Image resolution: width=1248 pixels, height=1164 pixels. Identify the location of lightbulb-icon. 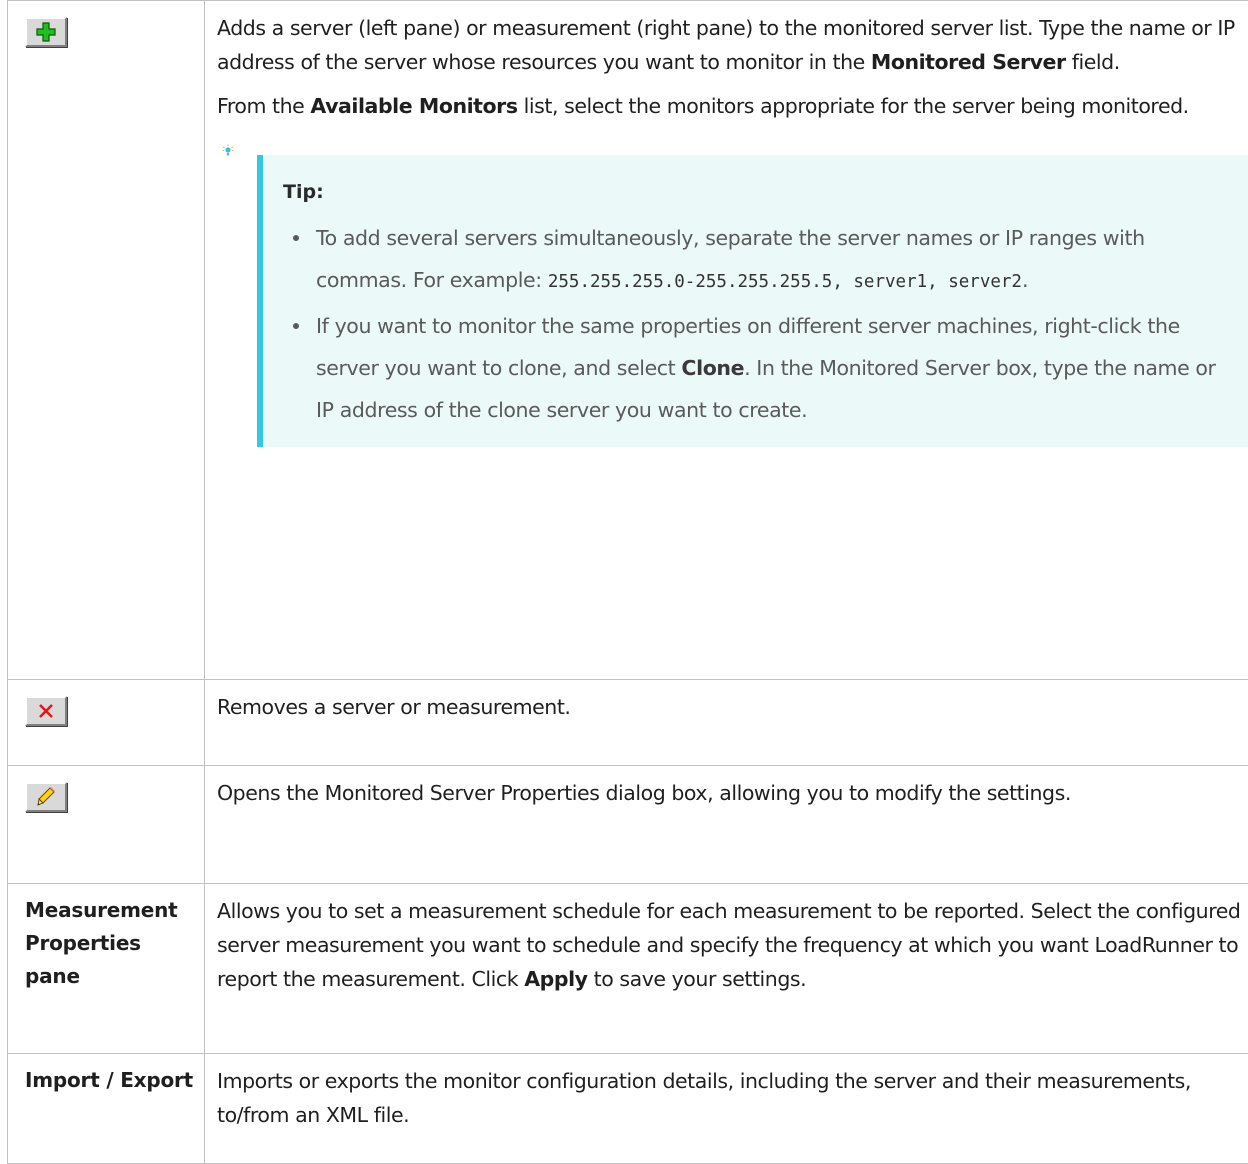
(228, 151).